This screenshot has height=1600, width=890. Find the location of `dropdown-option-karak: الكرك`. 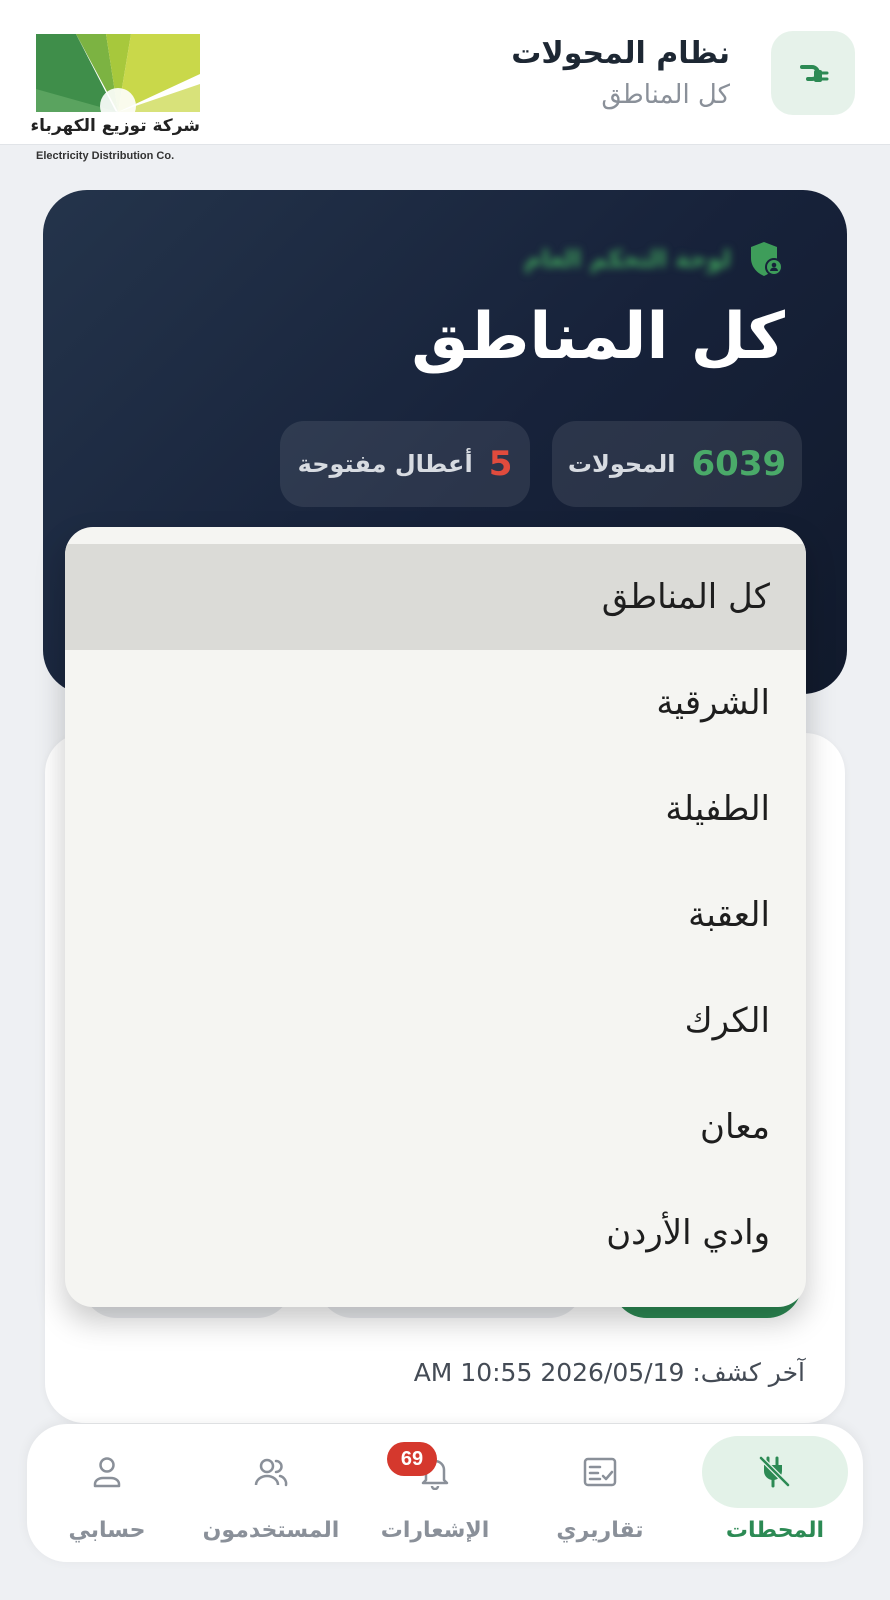

dropdown-option-karak: الكرك is located at coordinates (435, 1021).